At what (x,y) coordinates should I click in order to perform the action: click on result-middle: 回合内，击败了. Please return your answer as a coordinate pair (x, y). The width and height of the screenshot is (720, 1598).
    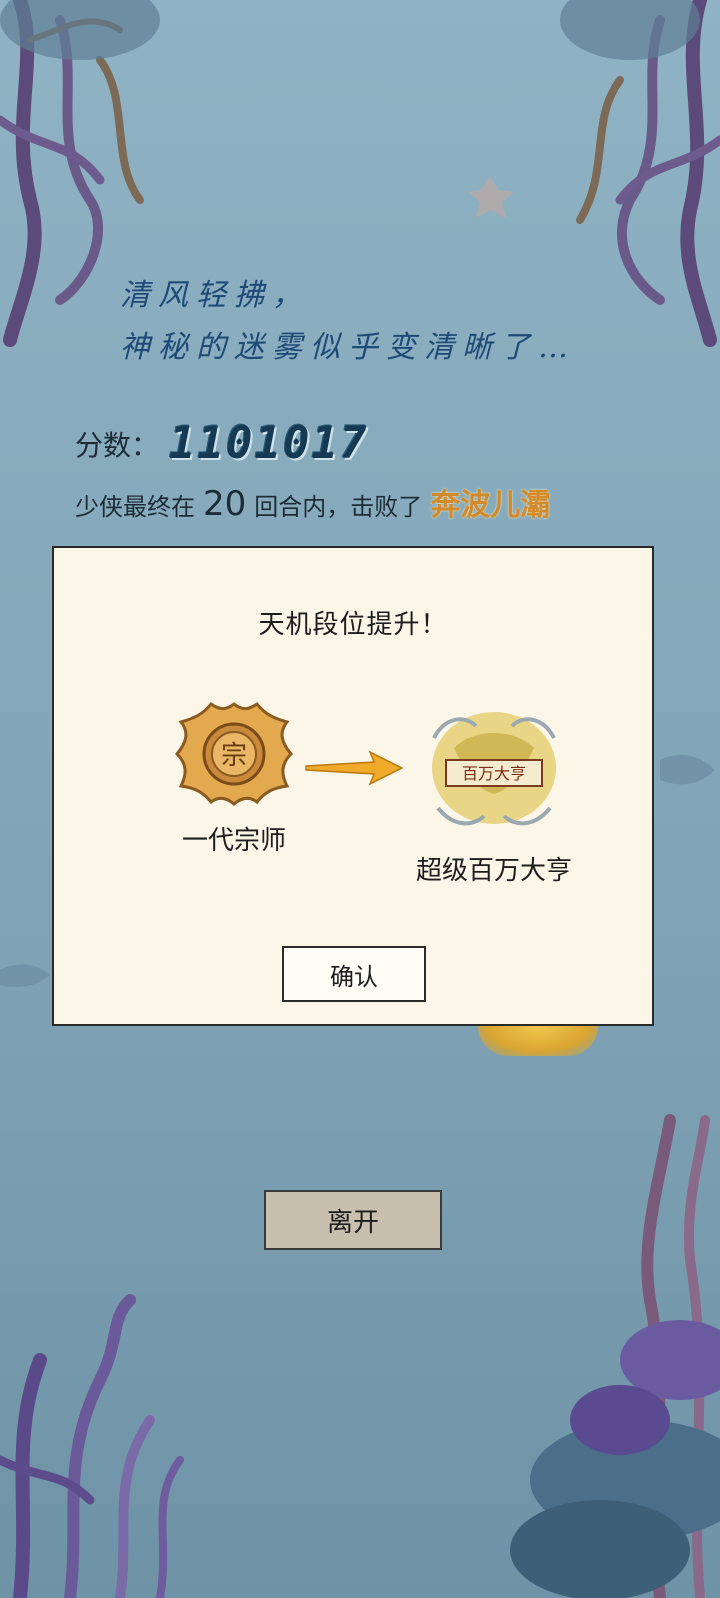
    Looking at the image, I should click on (338, 507).